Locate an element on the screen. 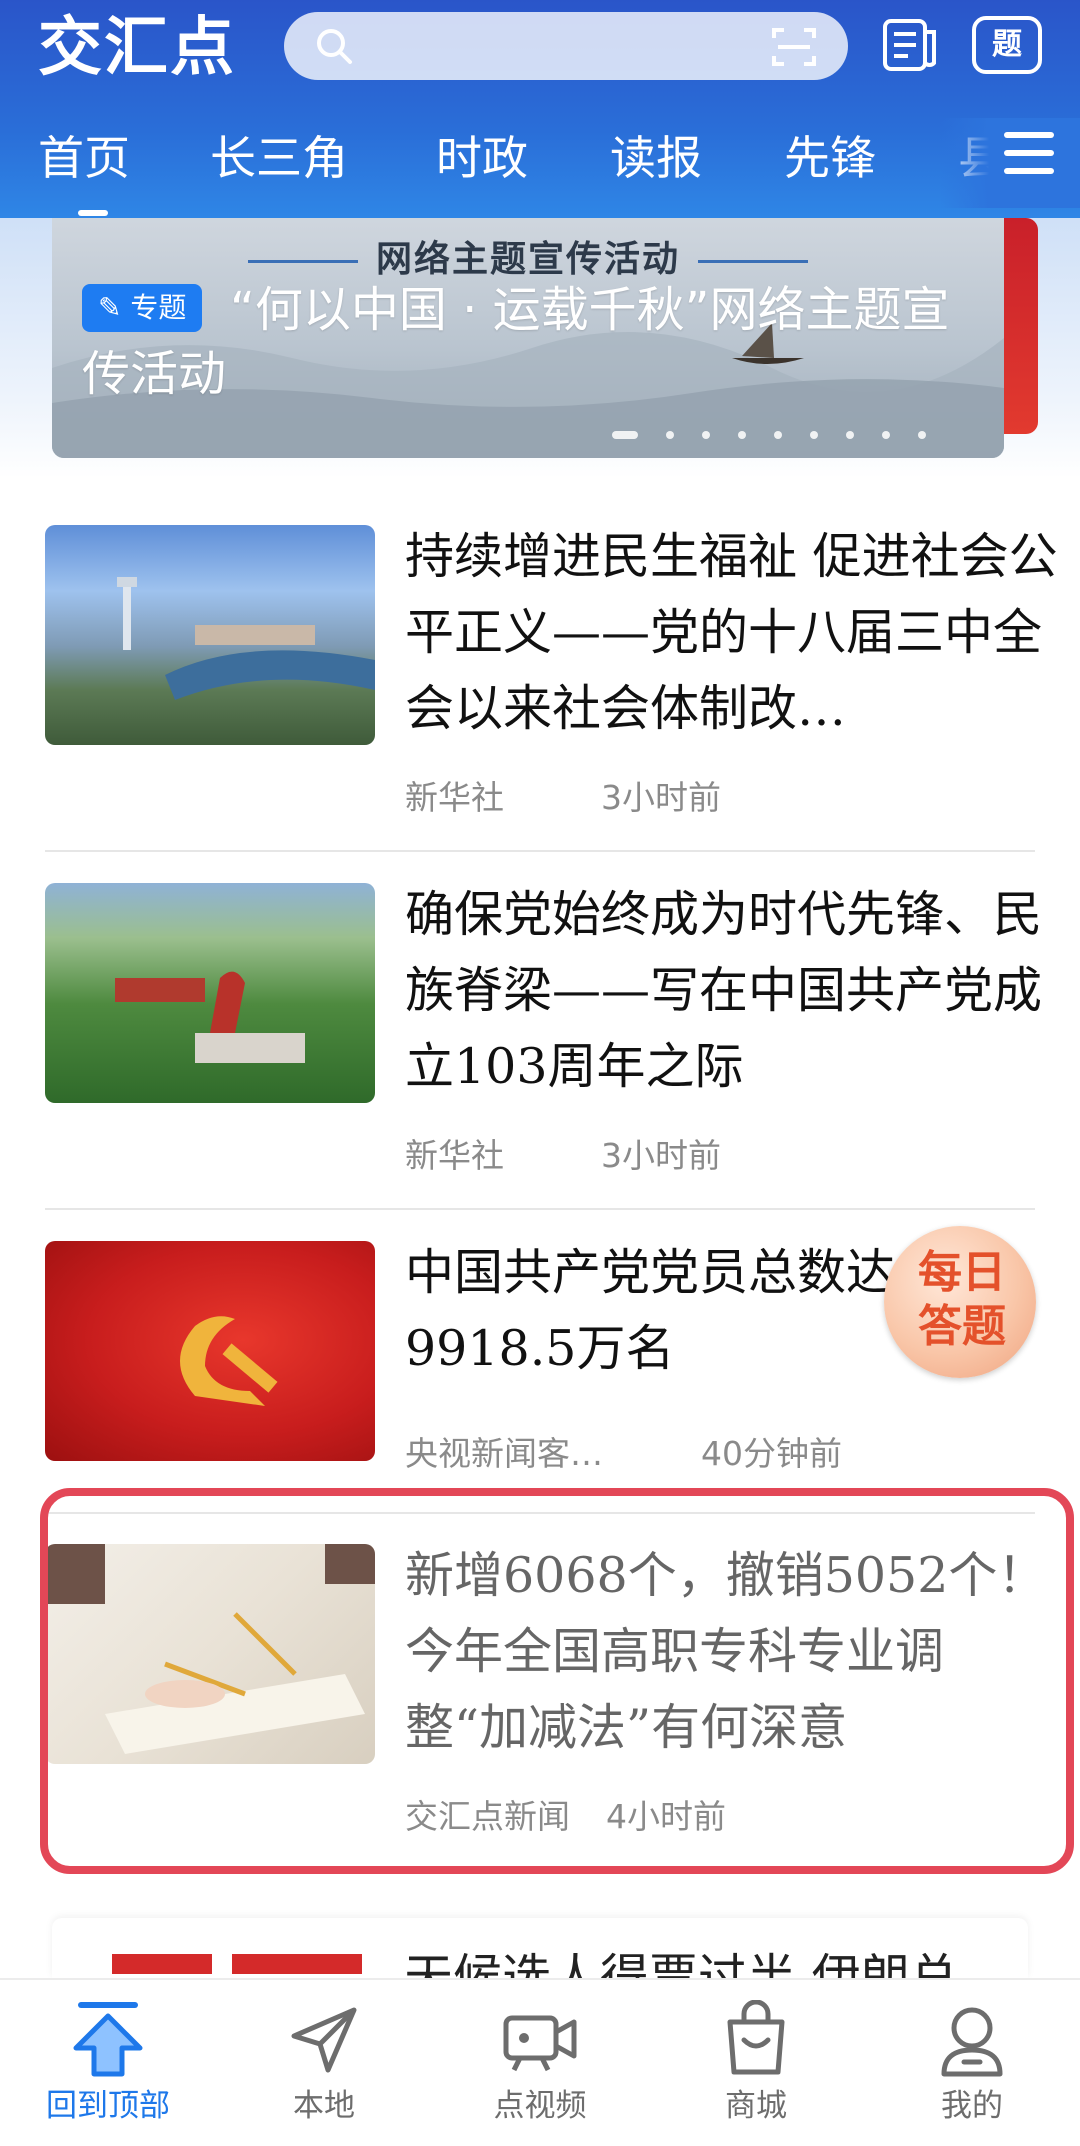 The width and height of the screenshot is (1080, 2146). tab-yangtze-delta: 长三角 is located at coordinates (279, 158).